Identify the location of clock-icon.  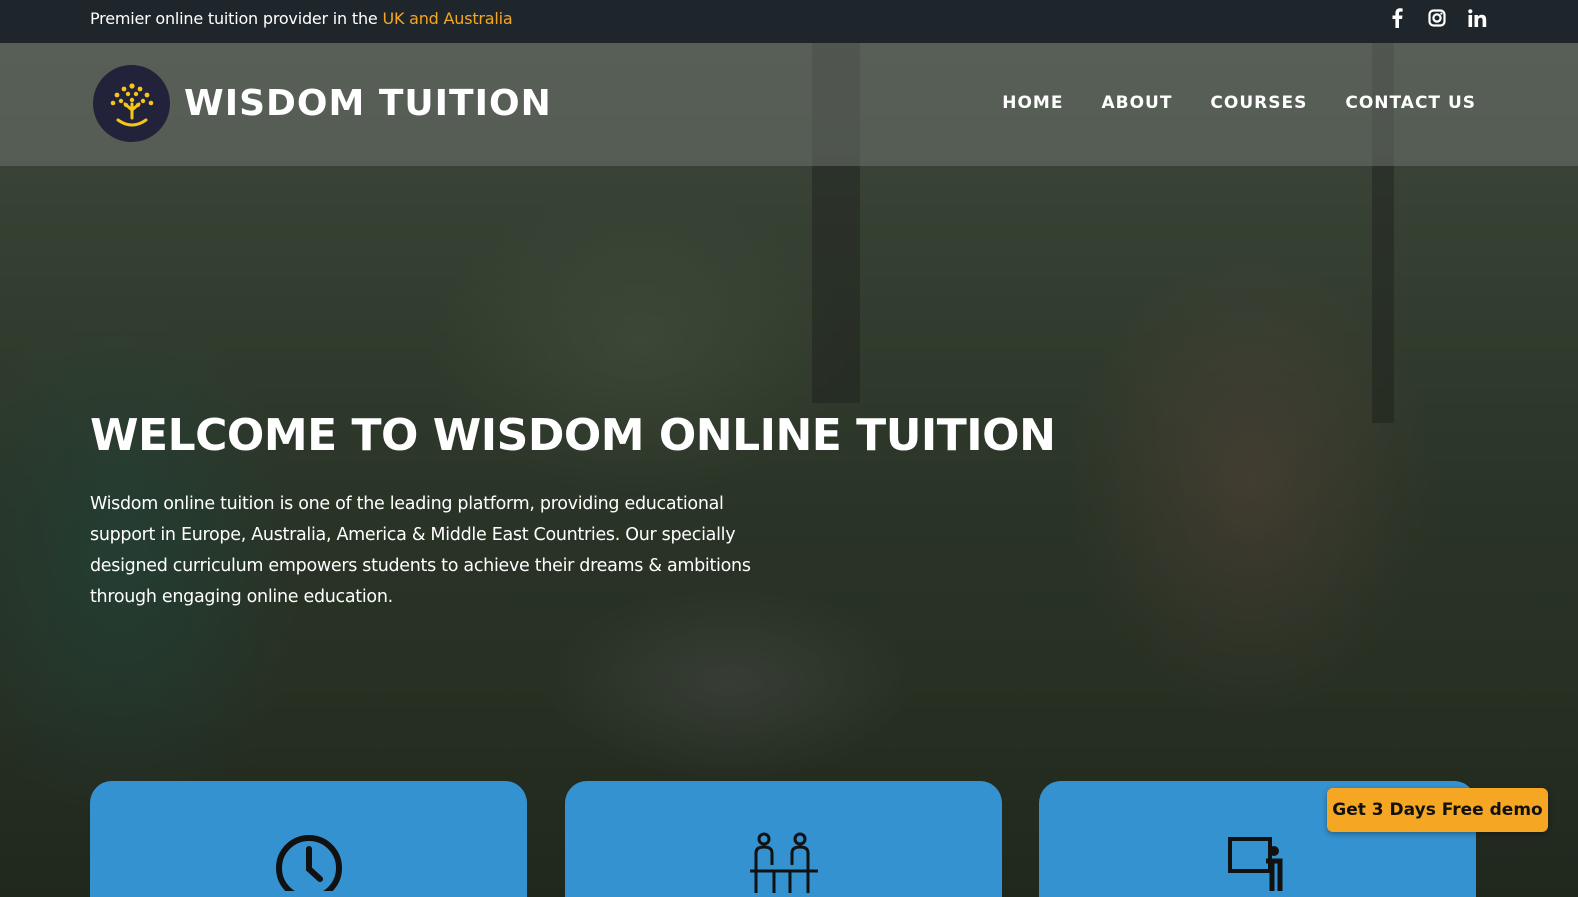
(309, 864).